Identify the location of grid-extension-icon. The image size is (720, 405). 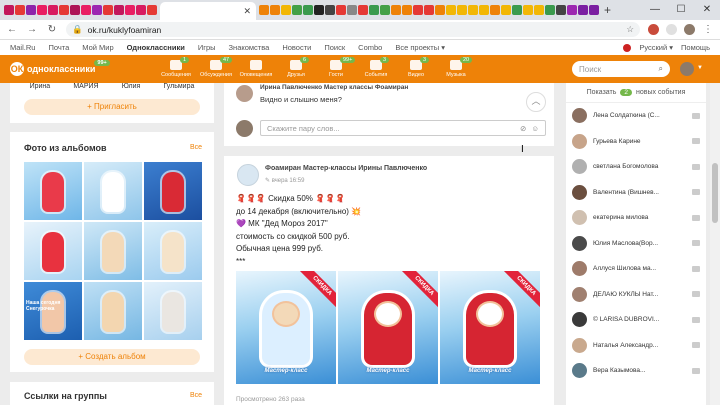
(671, 29).